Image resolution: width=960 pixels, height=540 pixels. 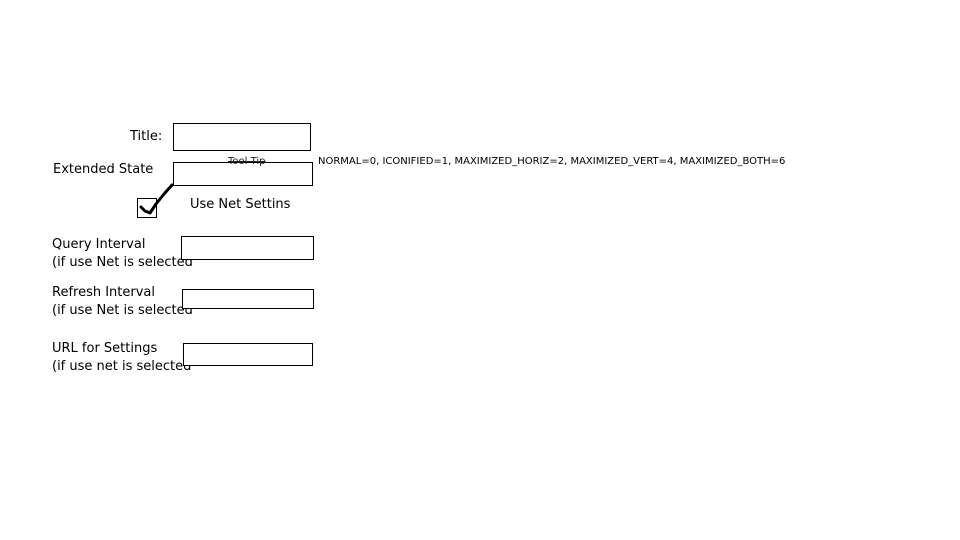 What do you see at coordinates (99, 244) in the screenshot?
I see `query-interval-label: Query Interval` at bounding box center [99, 244].